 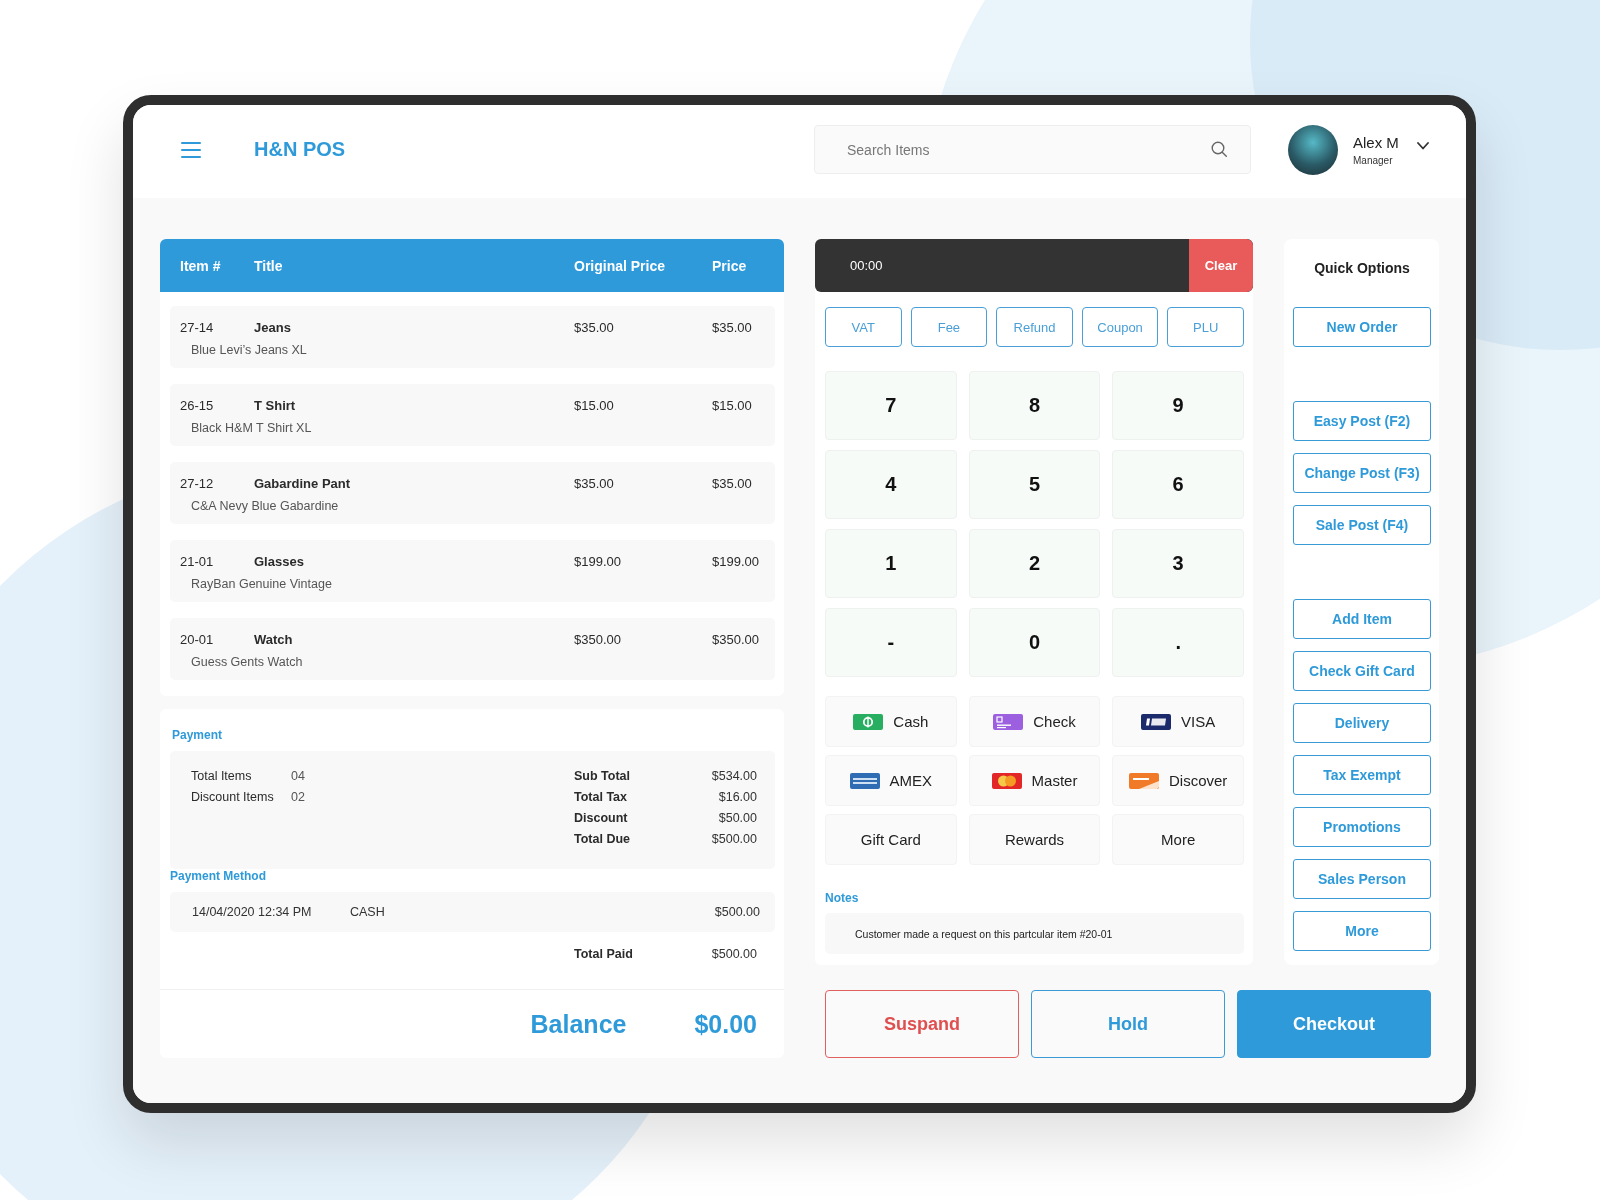 I want to click on search-field: Search Items, so click(x=1032, y=149).